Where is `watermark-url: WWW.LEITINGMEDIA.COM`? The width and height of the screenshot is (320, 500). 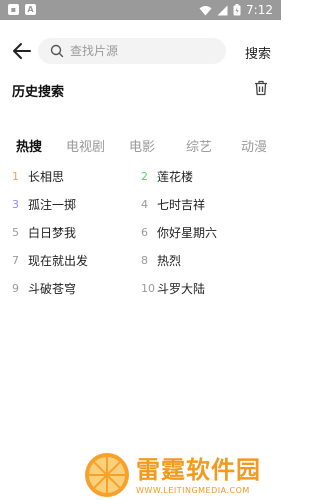 watermark-url: WWW.LEITINGMEDIA.COM is located at coordinates (193, 490).